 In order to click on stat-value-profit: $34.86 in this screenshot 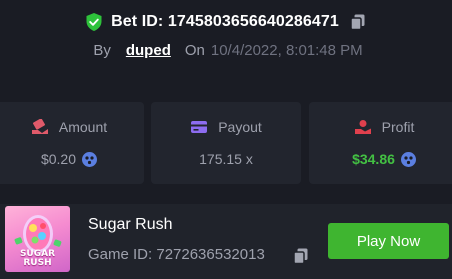, I will do `click(373, 159)`.